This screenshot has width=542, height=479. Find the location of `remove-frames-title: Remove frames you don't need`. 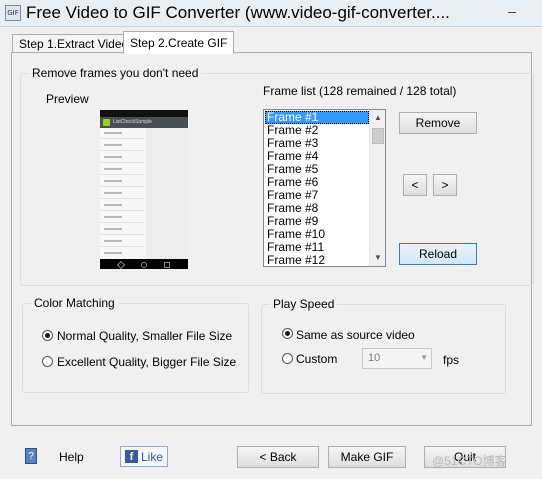

remove-frames-title: Remove frames you don't need is located at coordinates (115, 73).